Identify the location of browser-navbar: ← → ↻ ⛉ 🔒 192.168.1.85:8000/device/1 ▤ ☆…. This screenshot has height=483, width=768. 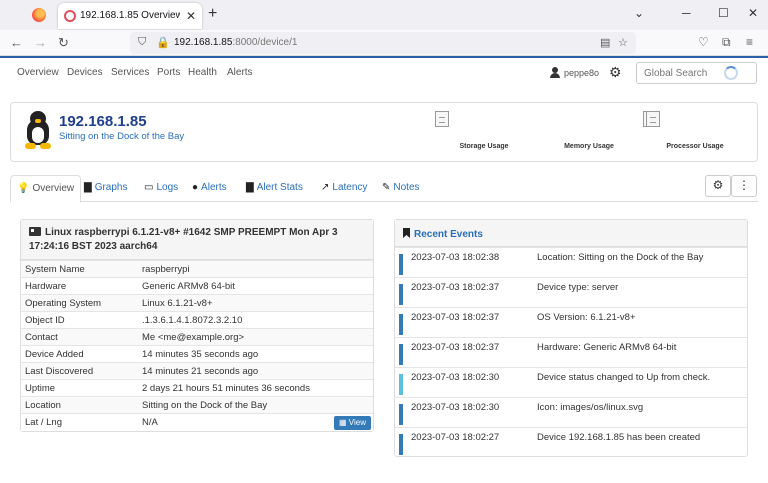
(384, 43).